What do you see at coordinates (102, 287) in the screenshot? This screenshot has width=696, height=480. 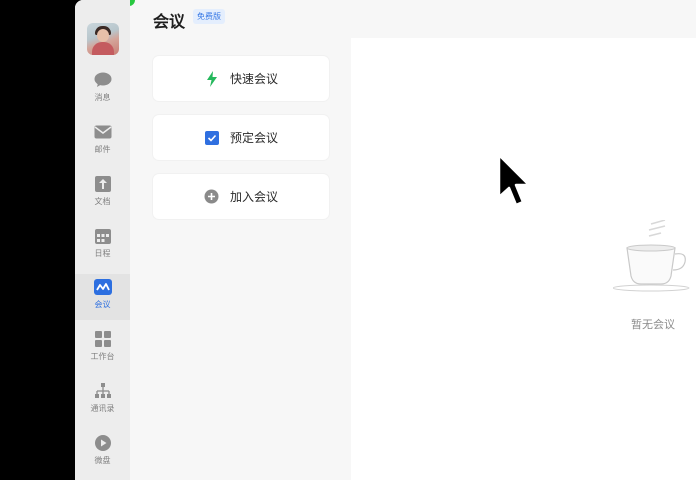 I see `meeting-icon` at bounding box center [102, 287].